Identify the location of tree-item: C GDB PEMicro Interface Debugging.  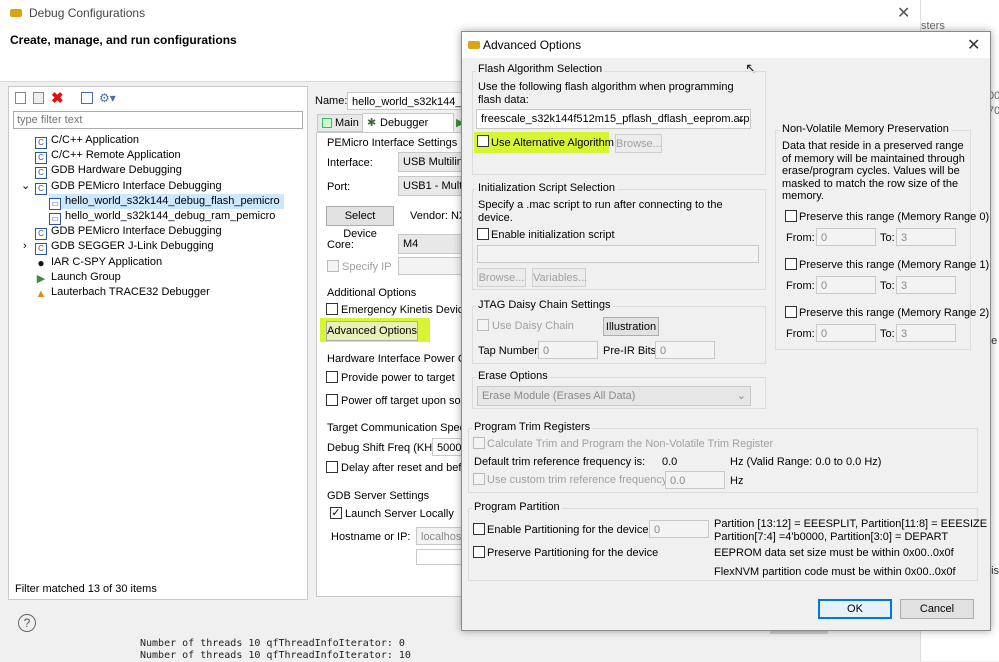
(128, 232).